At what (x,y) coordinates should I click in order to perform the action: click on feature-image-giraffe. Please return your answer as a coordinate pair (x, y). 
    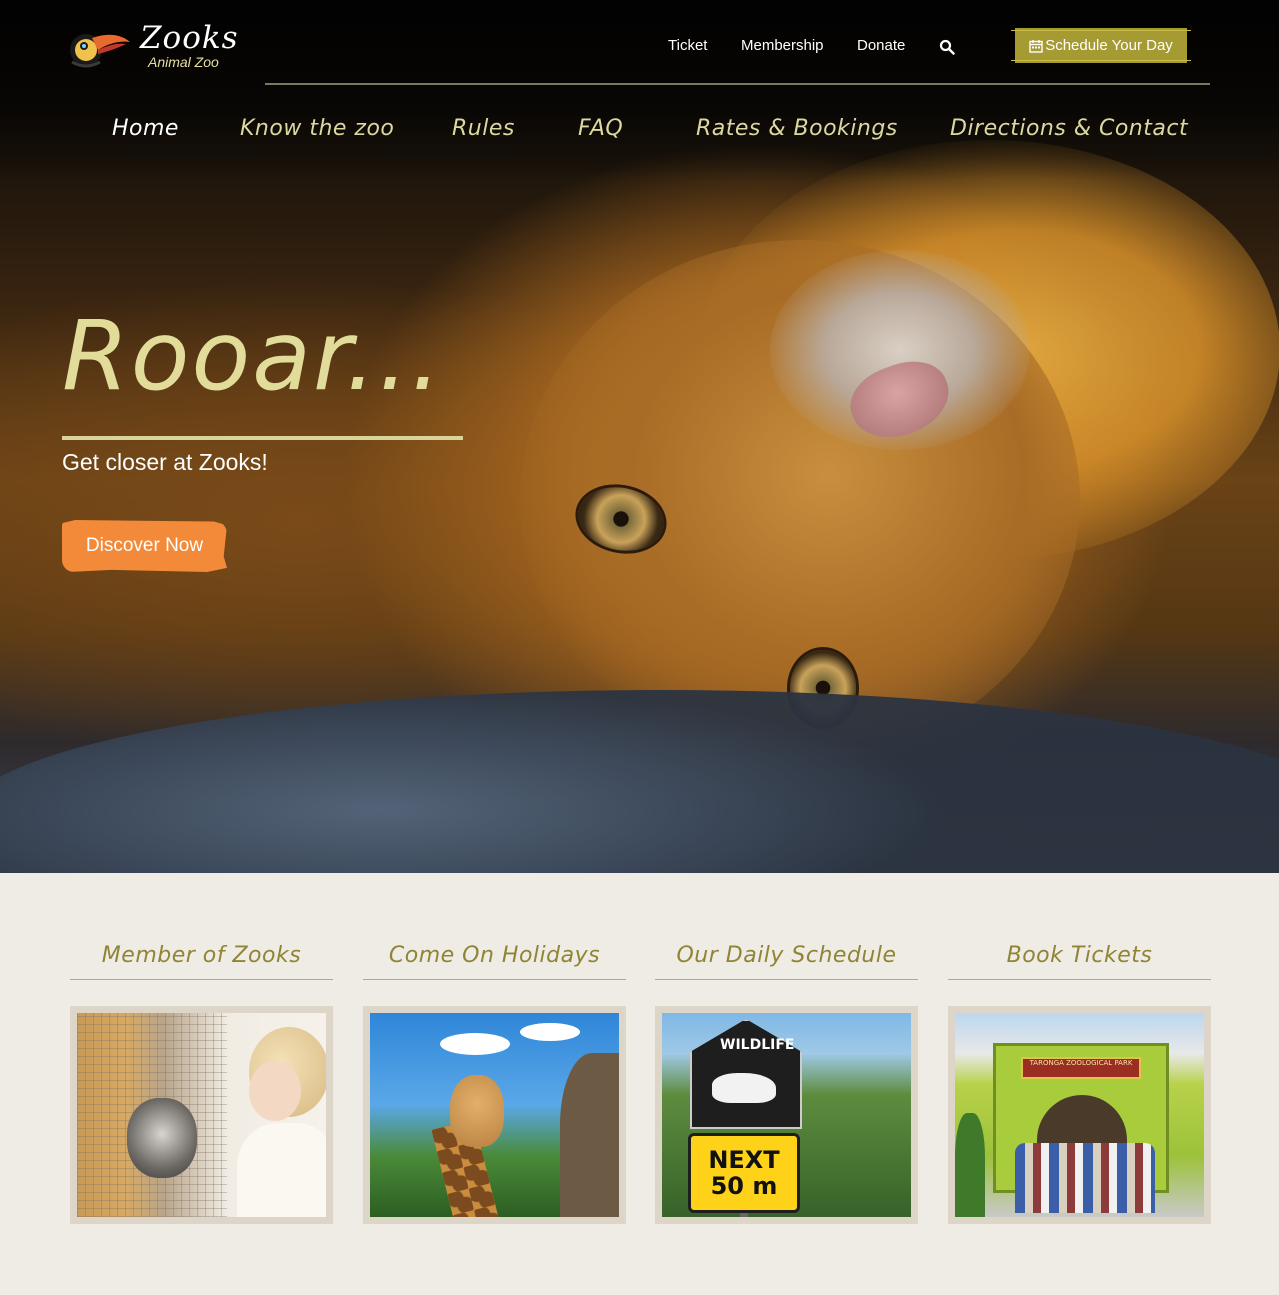
    Looking at the image, I should click on (494, 1115).